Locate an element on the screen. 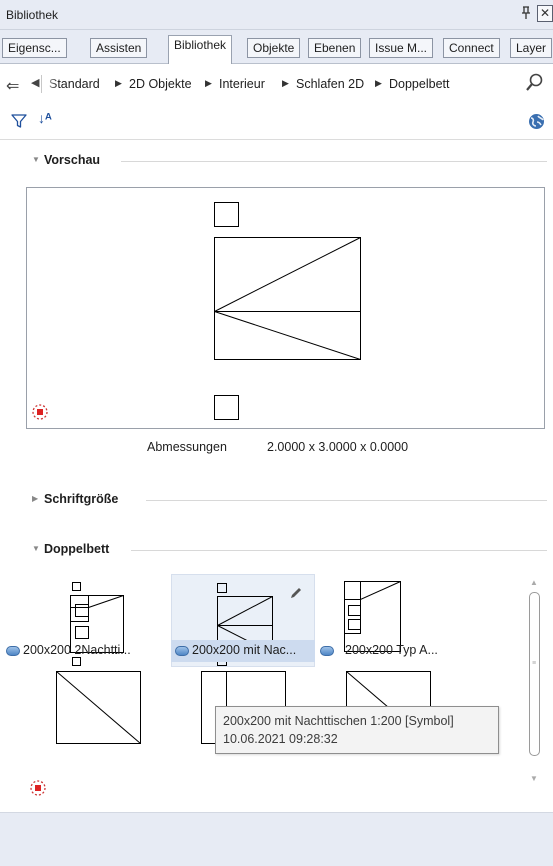 The width and height of the screenshot is (553, 866). tab-objekte: Objekte is located at coordinates (274, 48).